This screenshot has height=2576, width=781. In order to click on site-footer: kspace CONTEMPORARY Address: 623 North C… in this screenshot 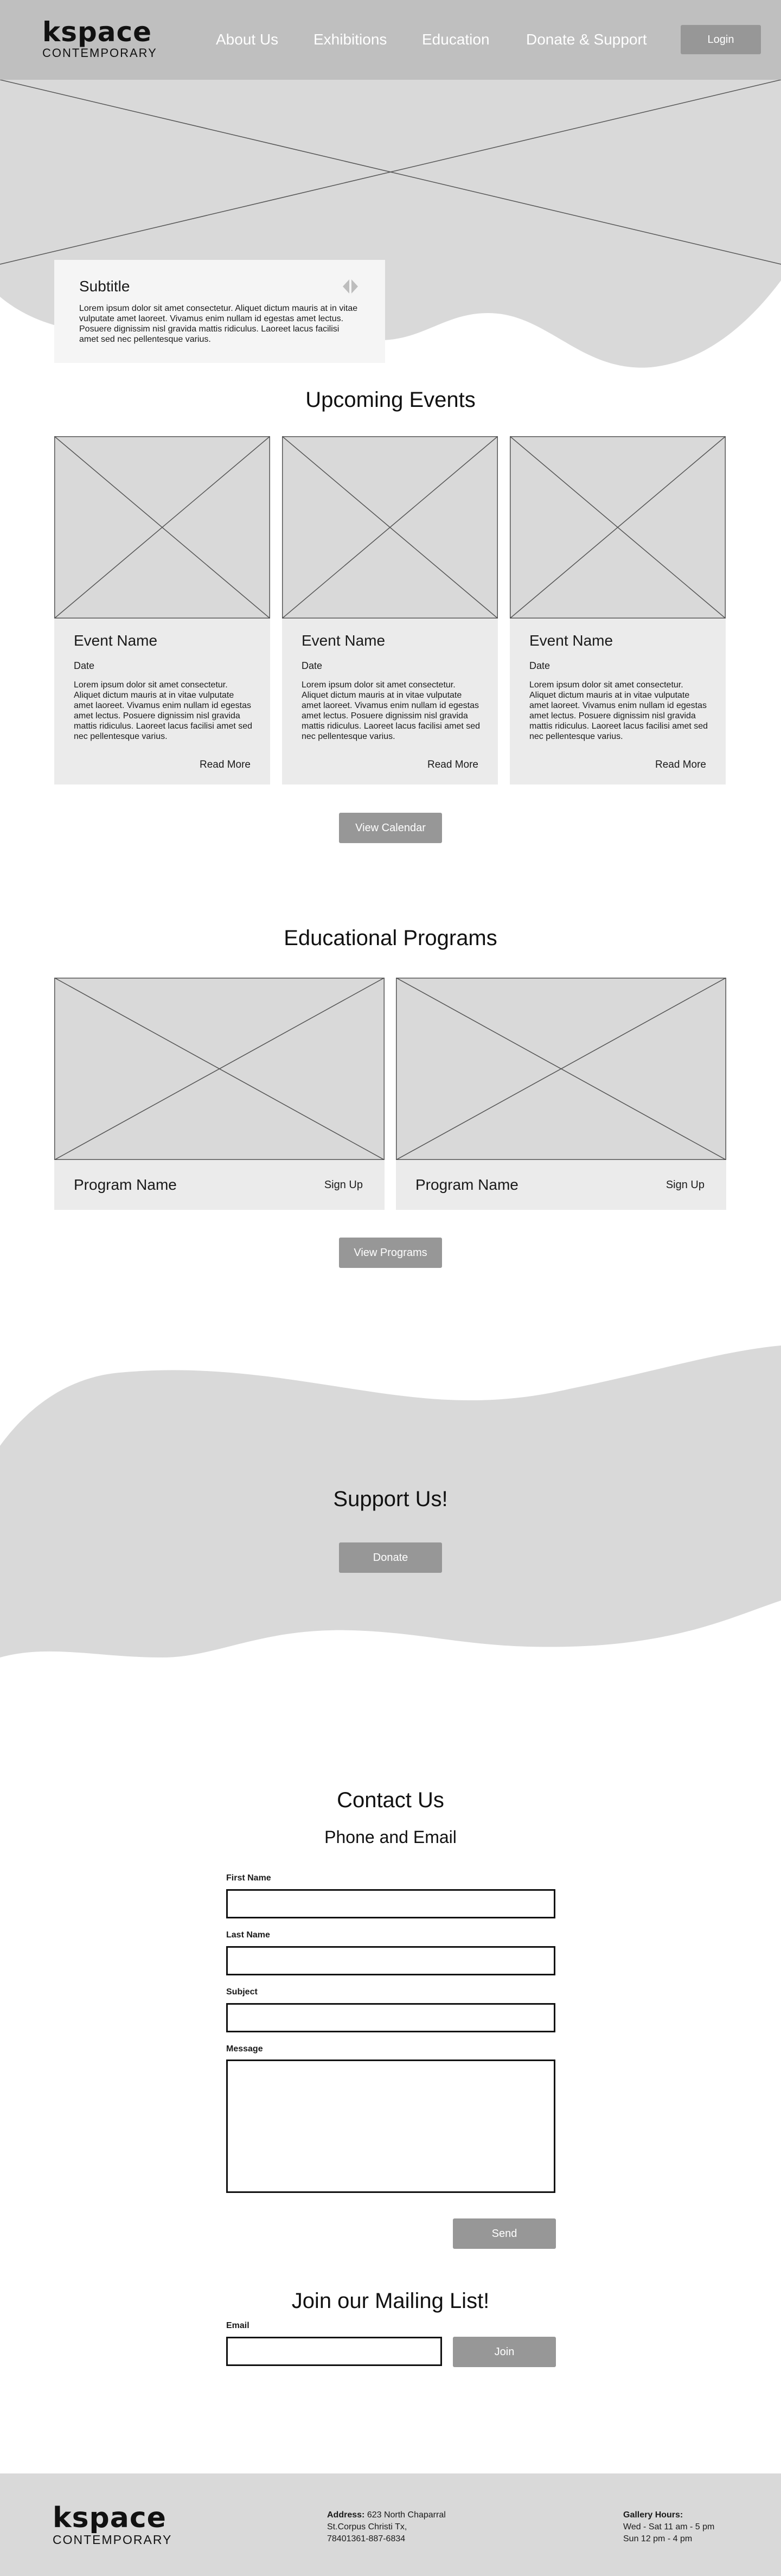, I will do `click(390, 2524)`.